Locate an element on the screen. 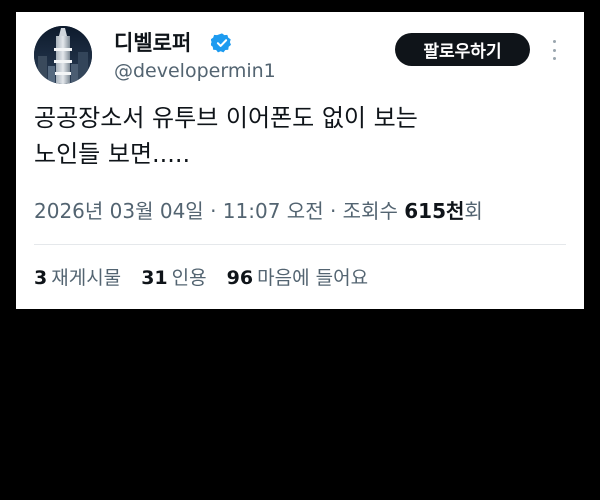 This screenshot has height=500, width=600. likes-label: 마음에 들어요 is located at coordinates (313, 278).